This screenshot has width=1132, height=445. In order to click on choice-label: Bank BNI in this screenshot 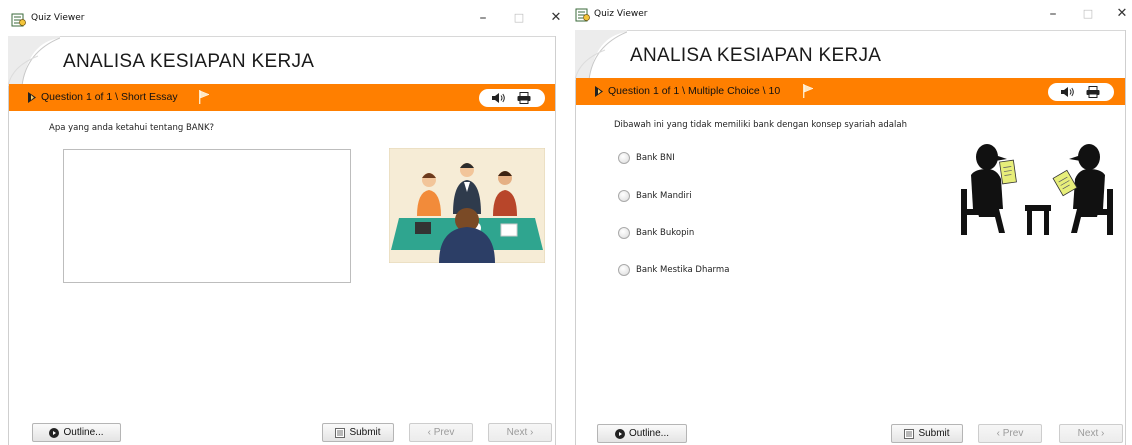, I will do `click(655, 158)`.